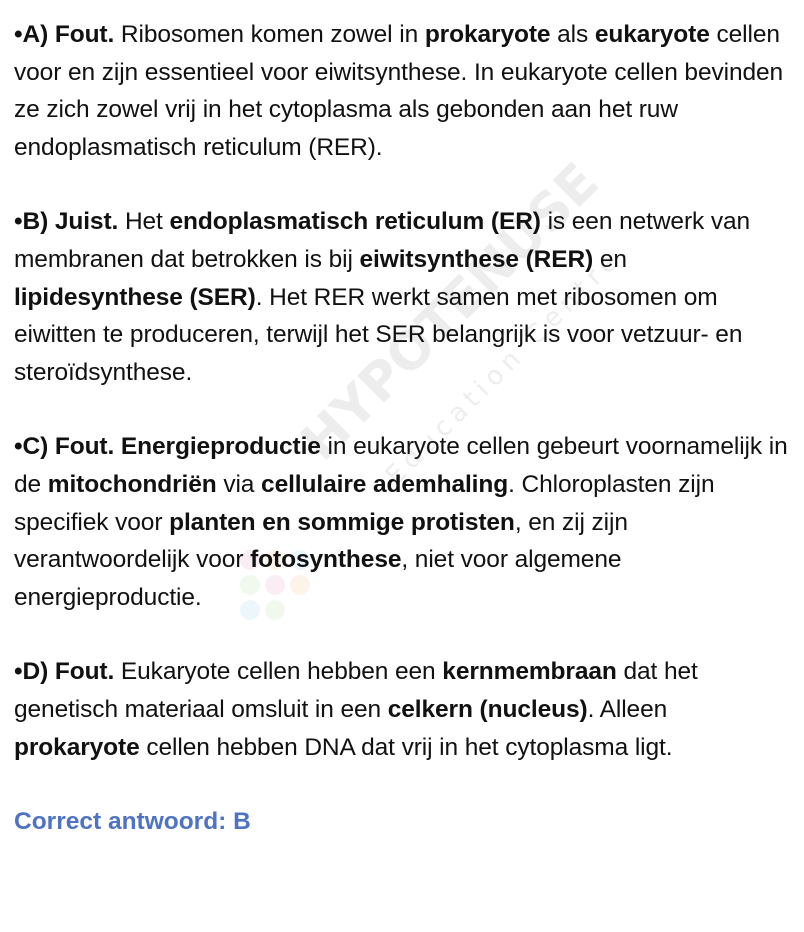  Describe the element at coordinates (342, 522) in the screenshot. I see `bold-term: planten en sommige protisten` at that location.